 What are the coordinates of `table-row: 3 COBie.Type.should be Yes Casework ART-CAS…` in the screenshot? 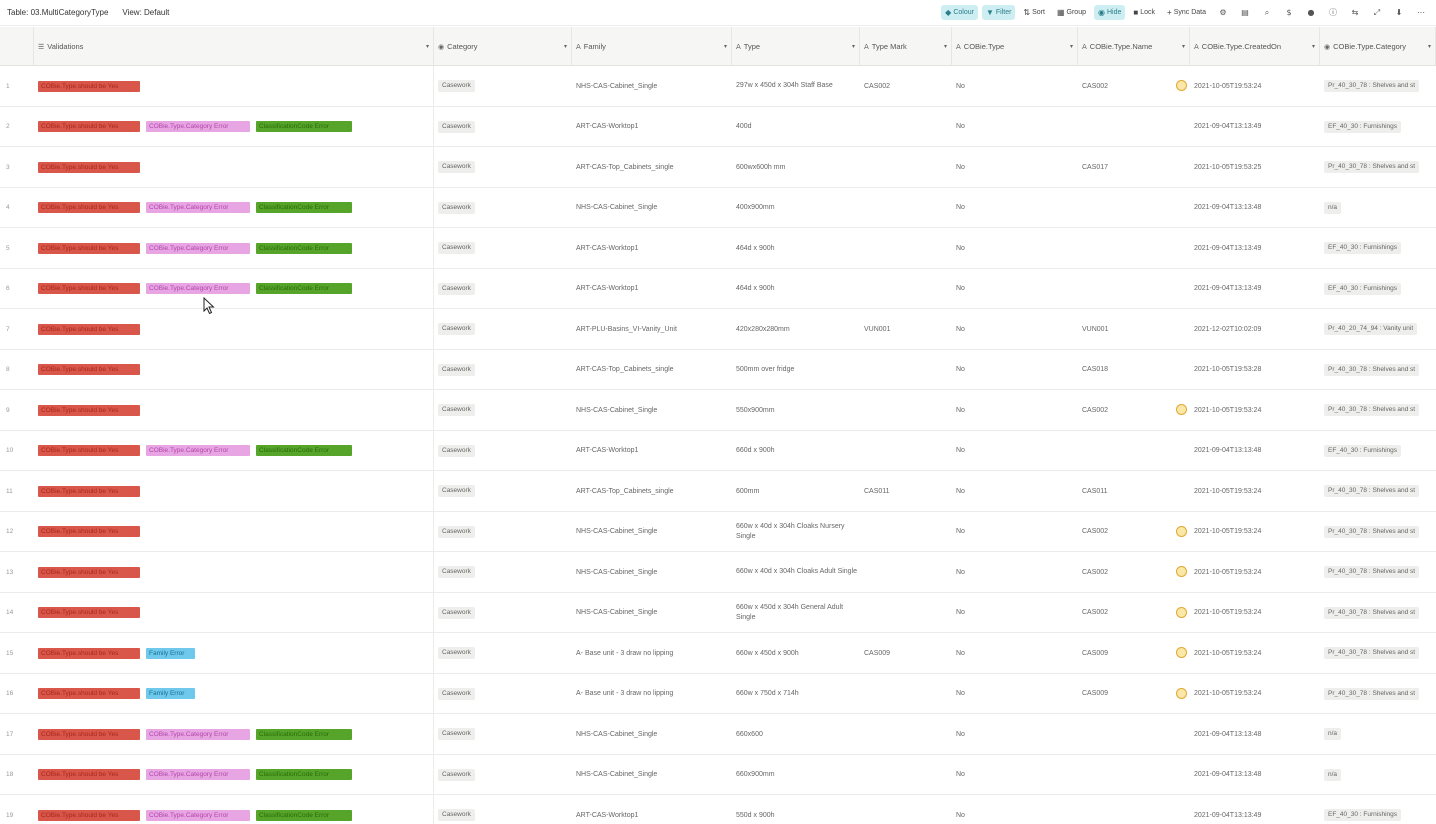 It's located at (718, 167).